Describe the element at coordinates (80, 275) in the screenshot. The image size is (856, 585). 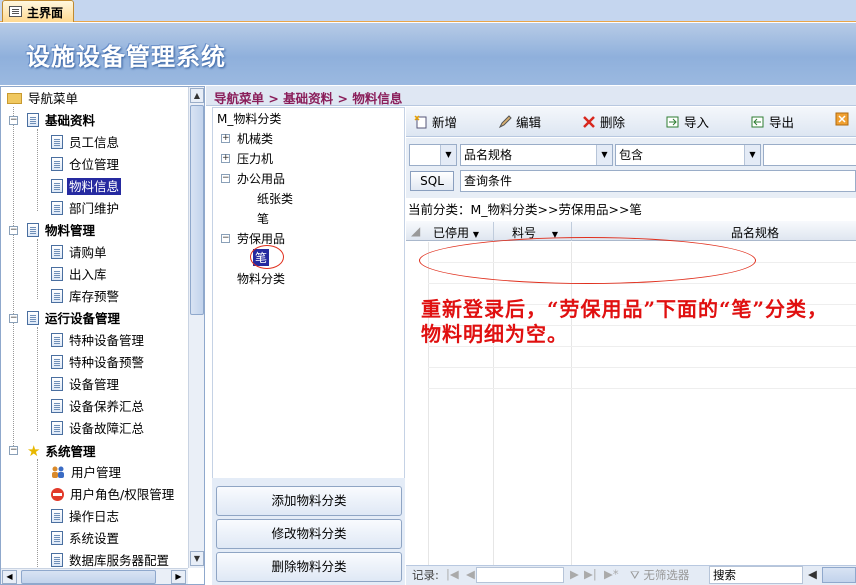
I see `nav-item-stock-in-out: 出入库` at that location.